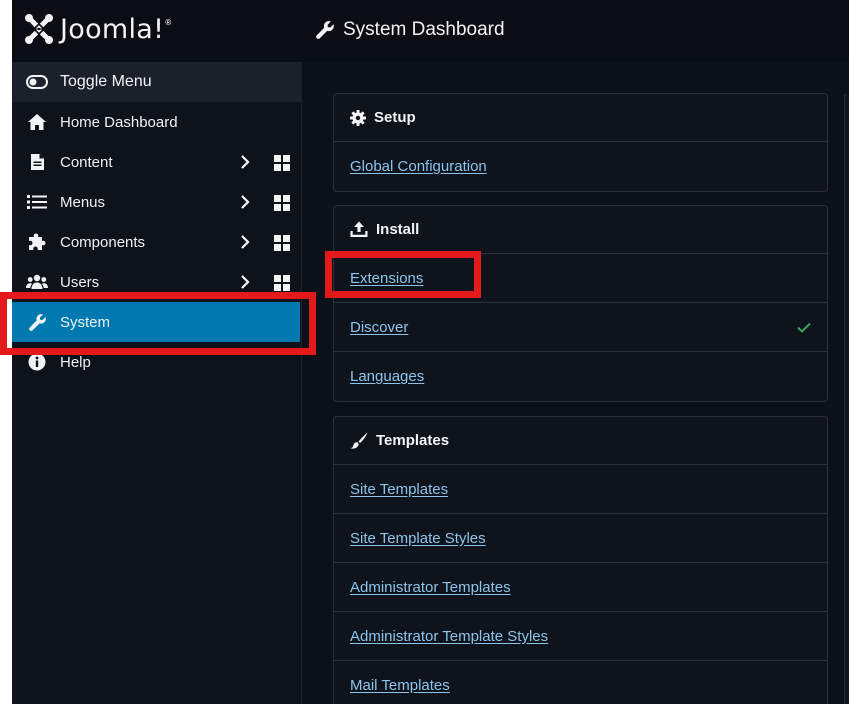  What do you see at coordinates (156, 322) in the screenshot?
I see `sidebar-item-system: System` at bounding box center [156, 322].